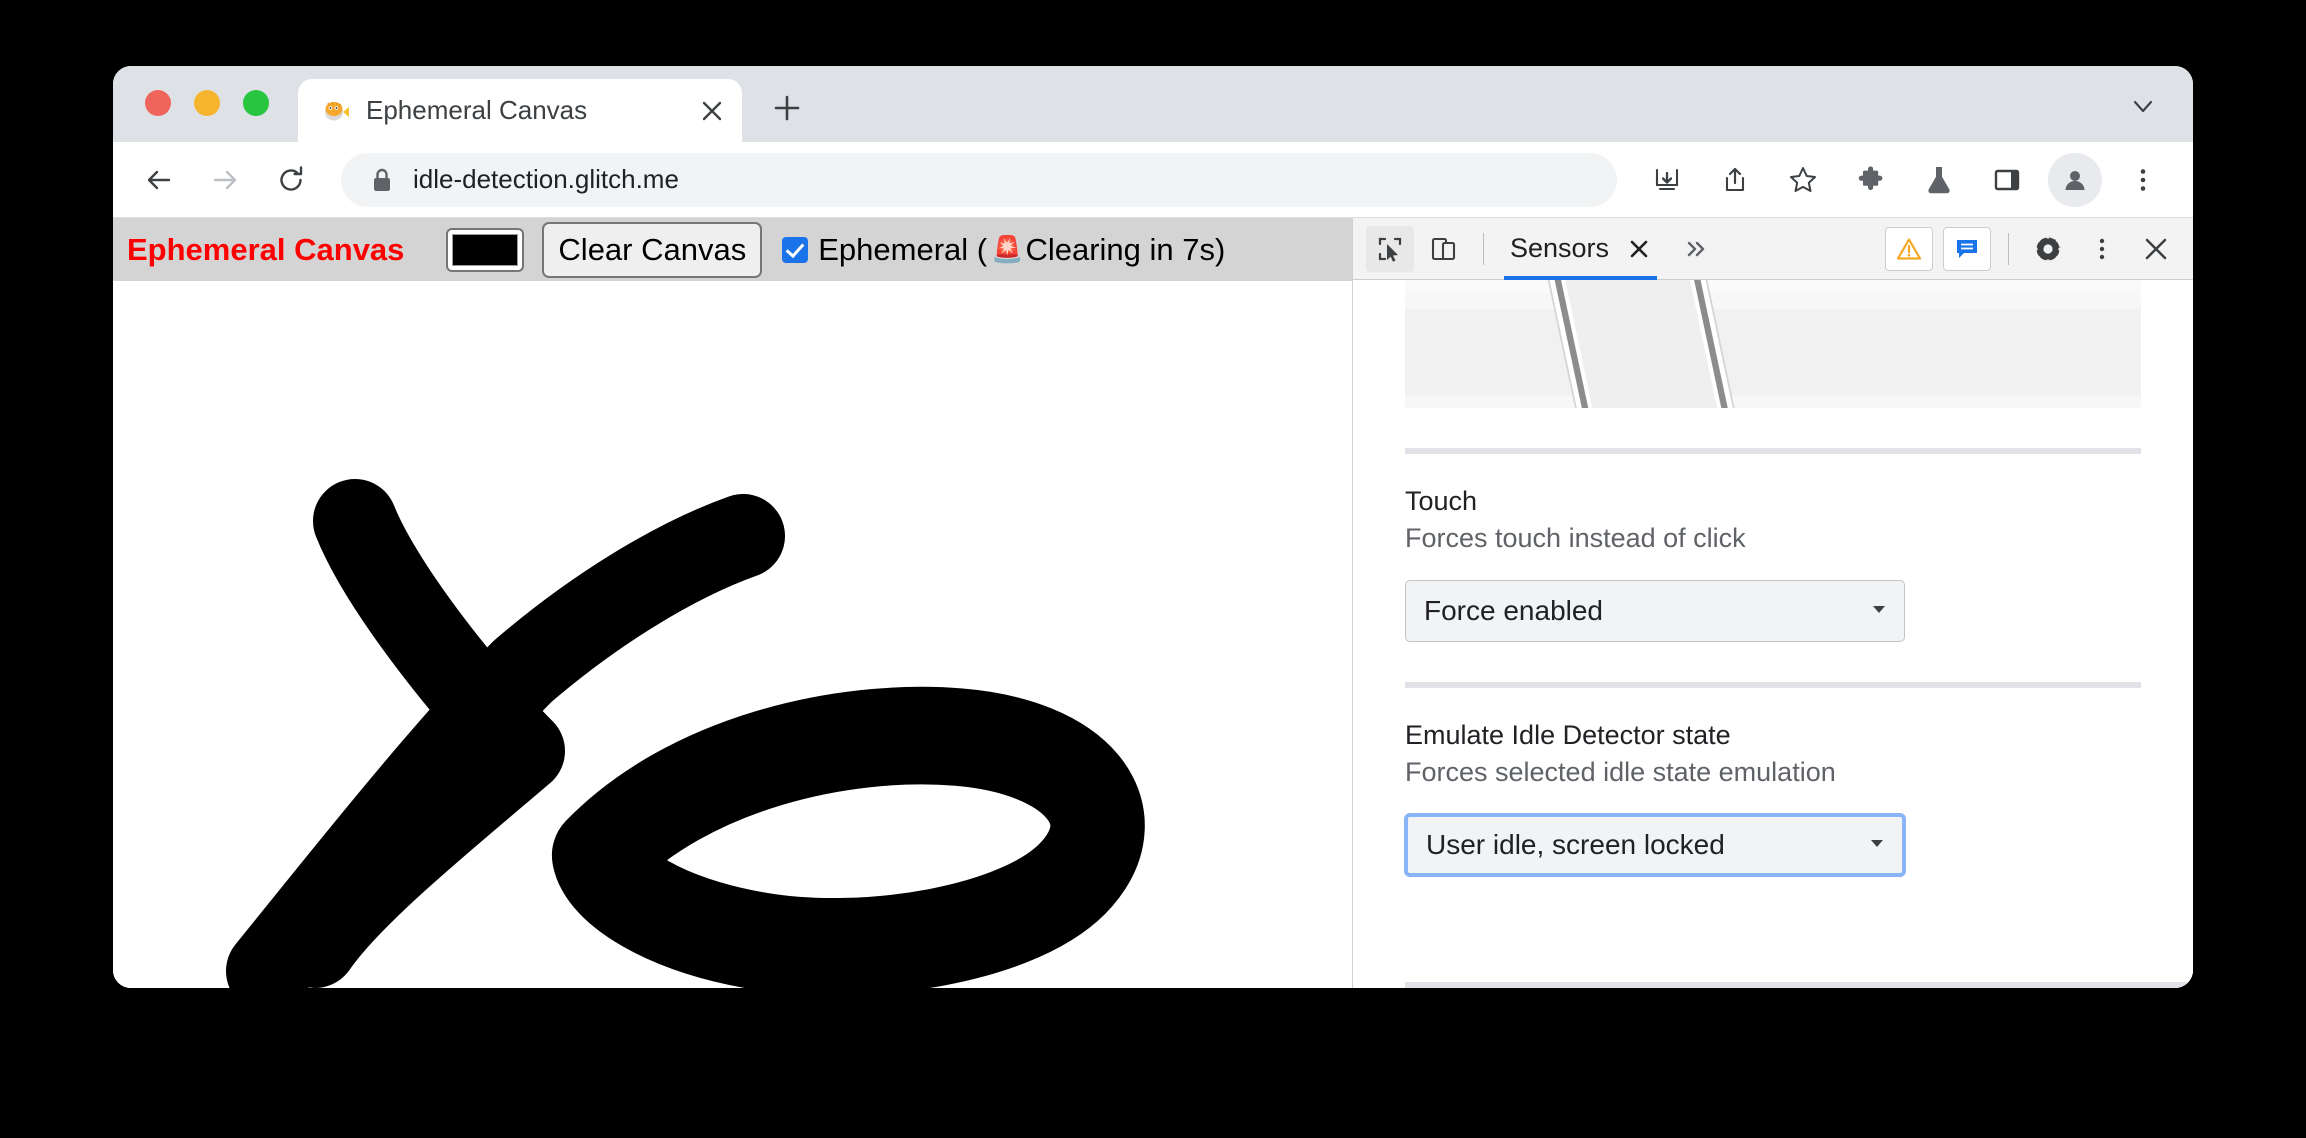 This screenshot has width=2306, height=1138. I want to click on install-app-icon, so click(1667, 180).